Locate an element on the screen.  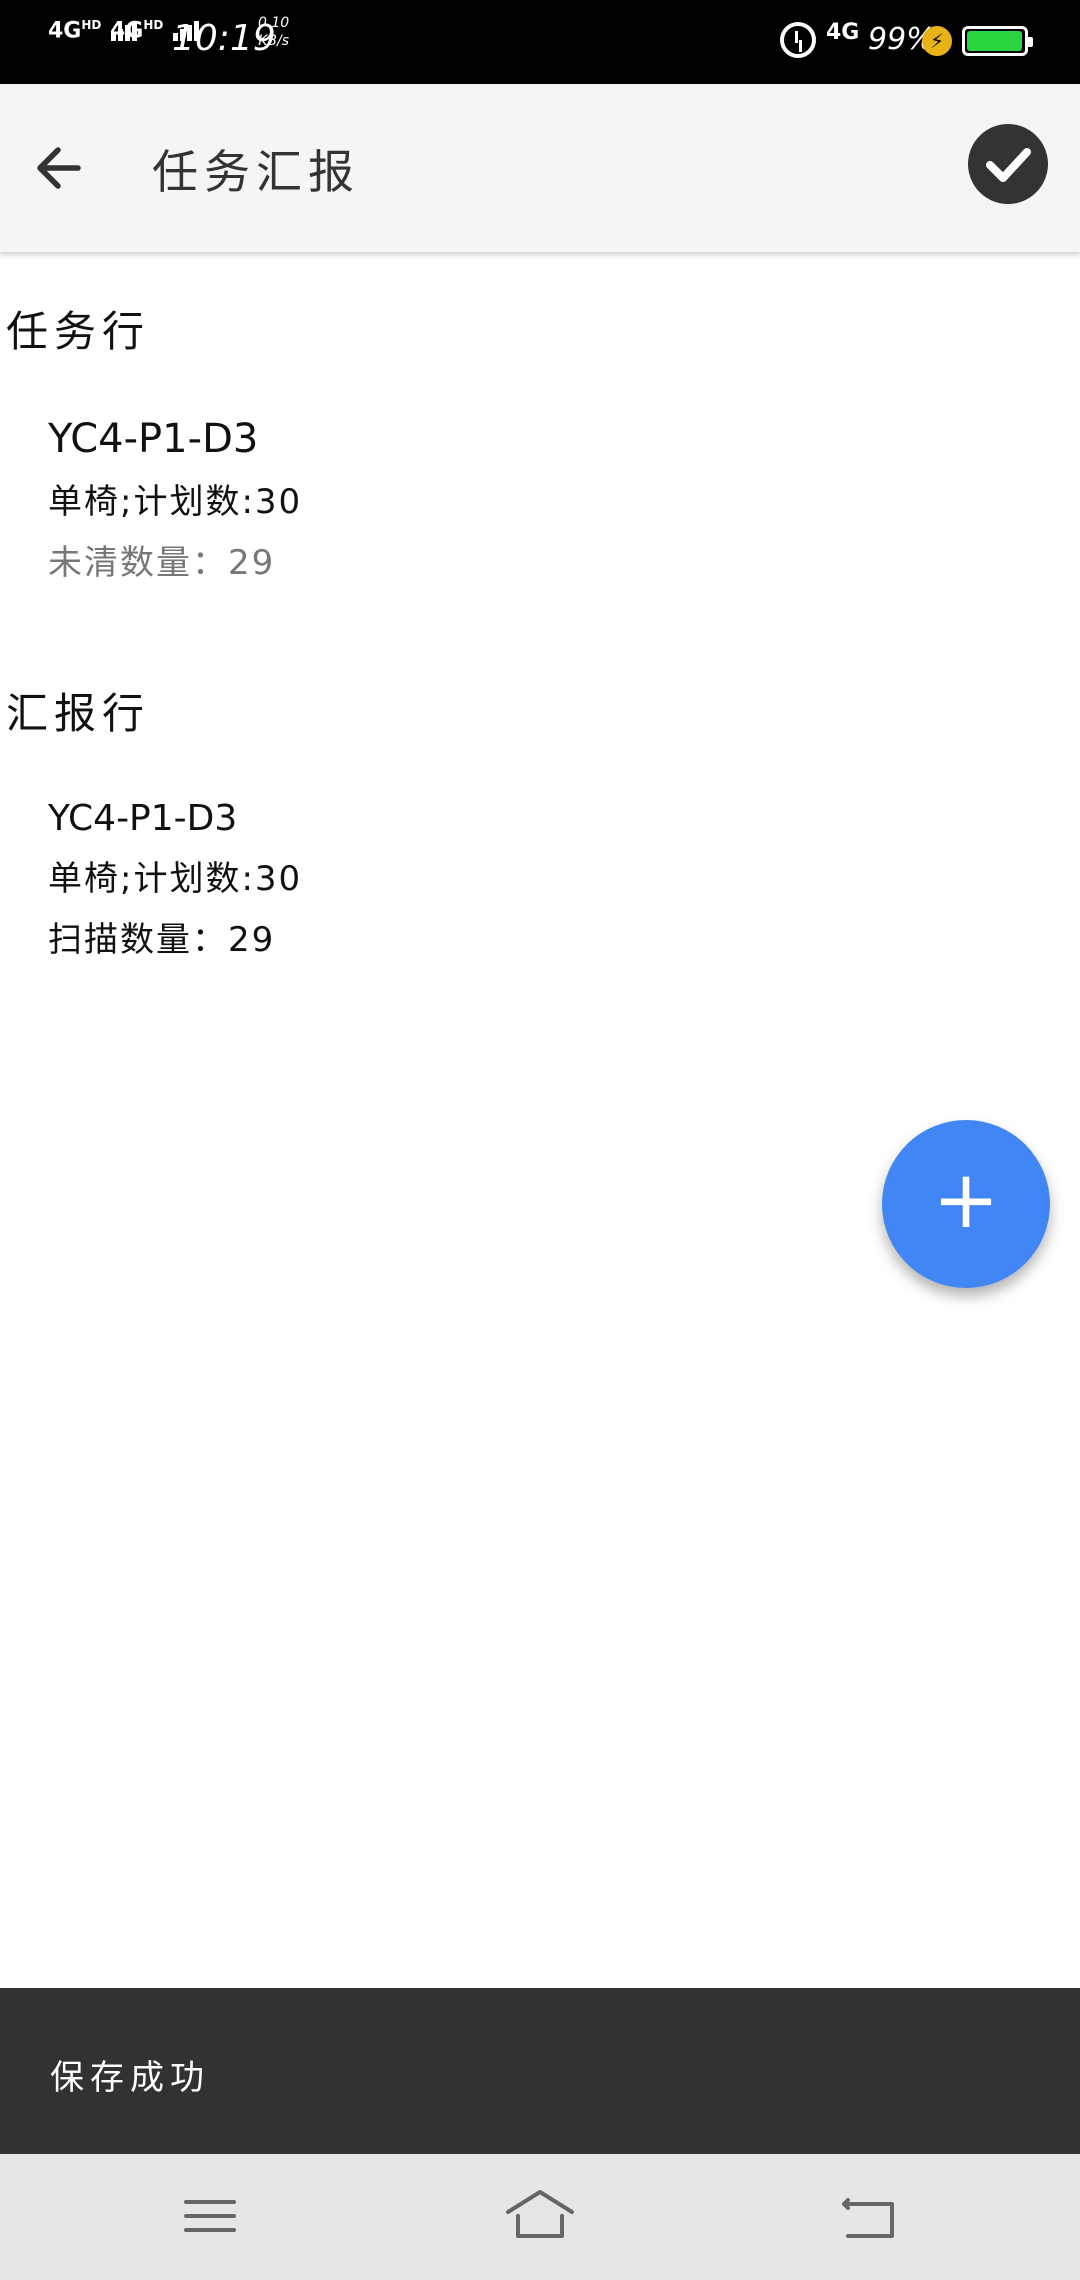
report-section-title: 汇报行 is located at coordinates (78, 713).